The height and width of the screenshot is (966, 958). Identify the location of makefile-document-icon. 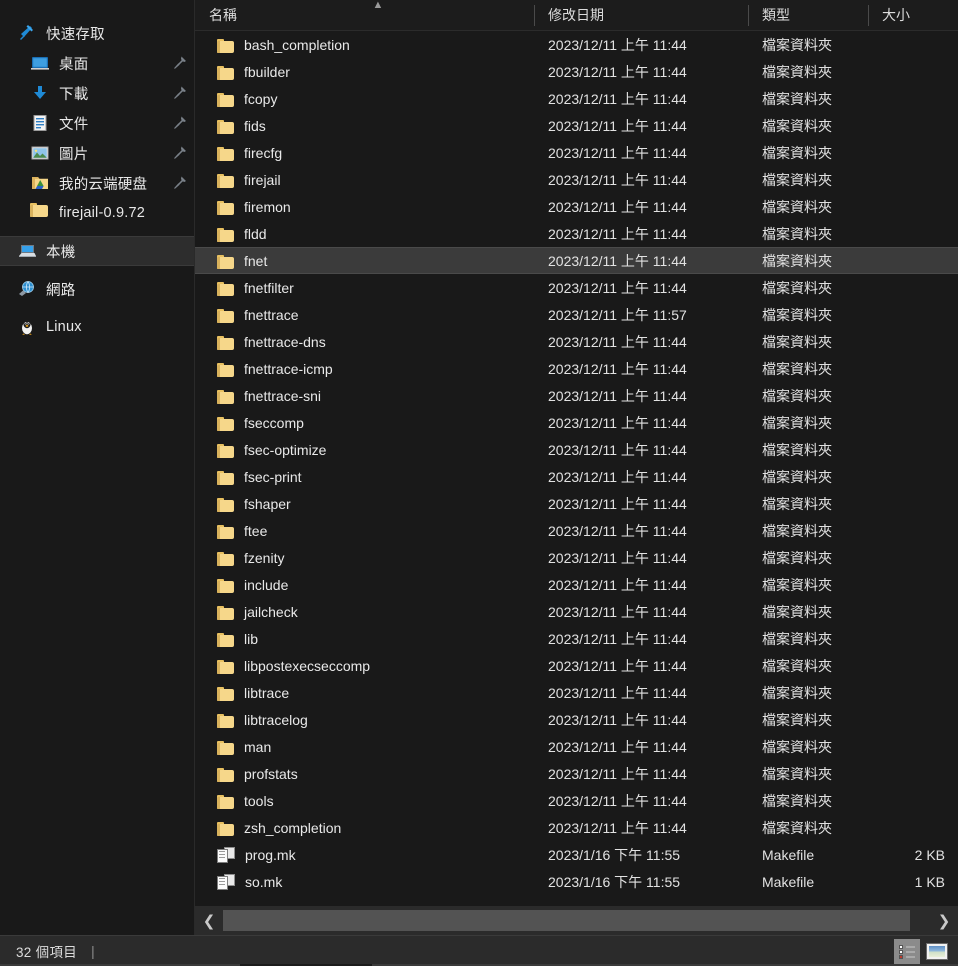
(226, 881).